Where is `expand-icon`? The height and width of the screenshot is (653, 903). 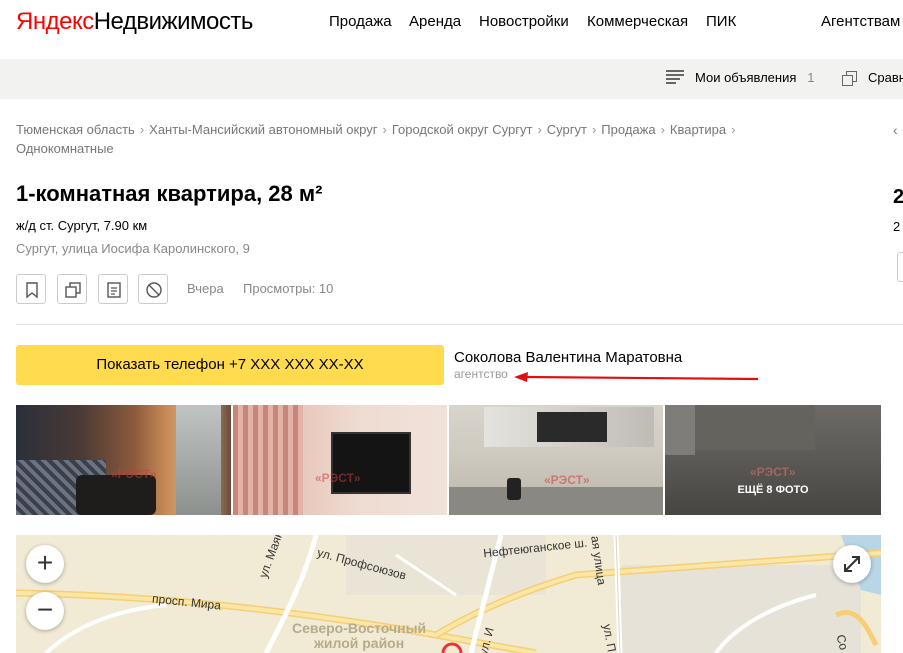 expand-icon is located at coordinates (852, 564).